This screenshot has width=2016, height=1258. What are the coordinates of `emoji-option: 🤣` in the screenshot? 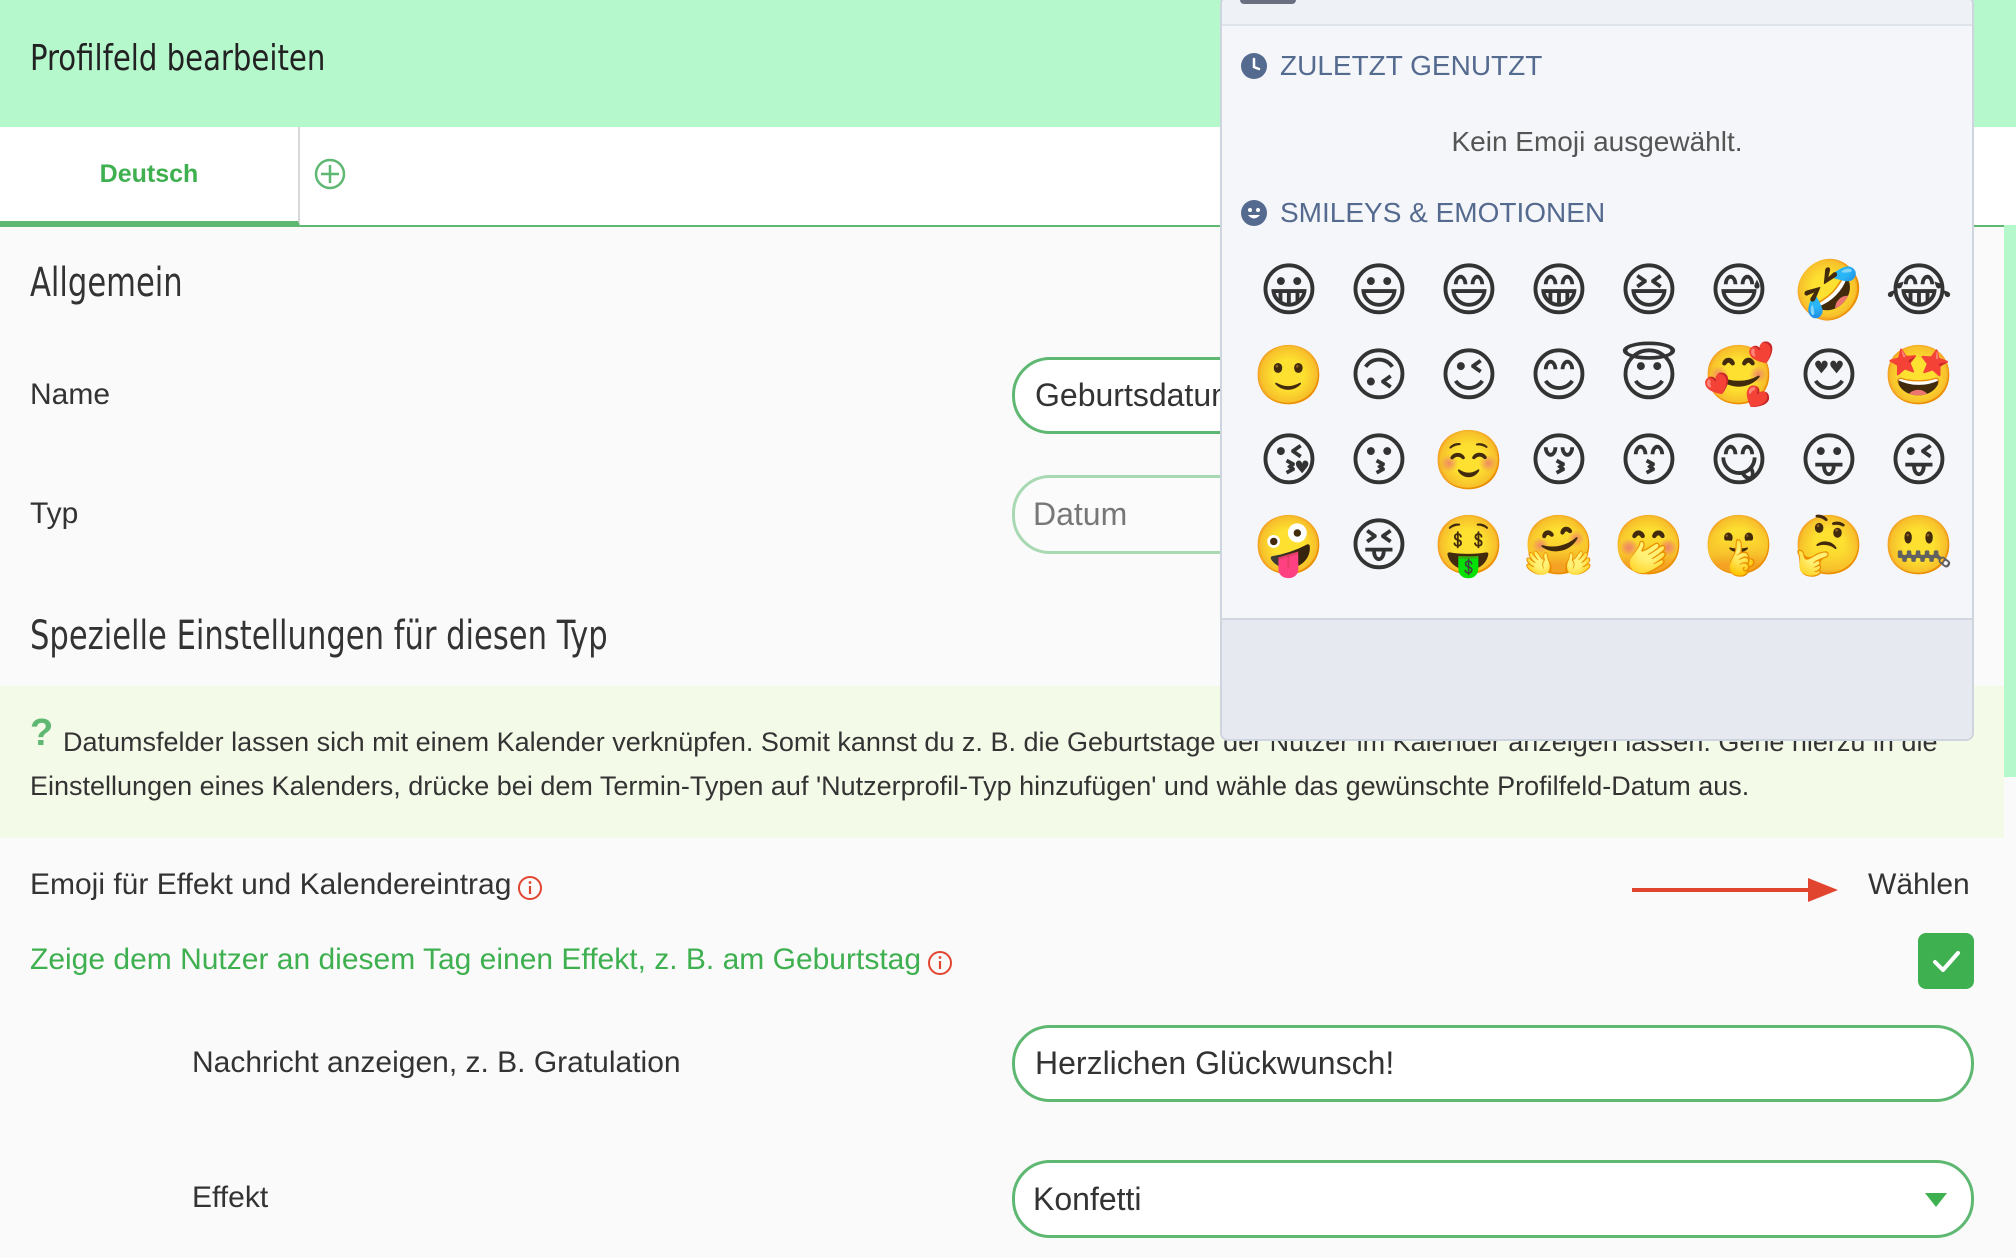 It's located at (1829, 290).